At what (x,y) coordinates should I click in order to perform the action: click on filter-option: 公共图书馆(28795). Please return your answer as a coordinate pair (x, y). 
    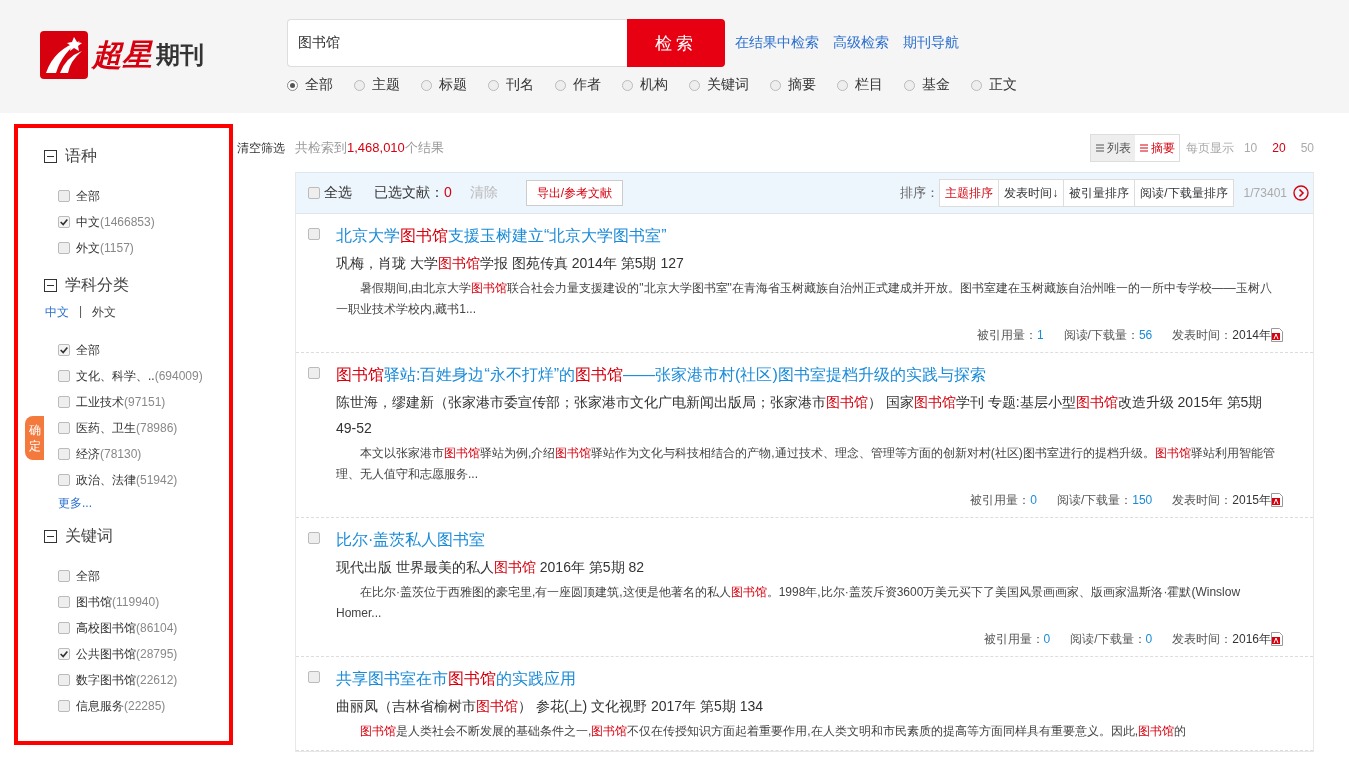
    Looking at the image, I should click on (127, 654).